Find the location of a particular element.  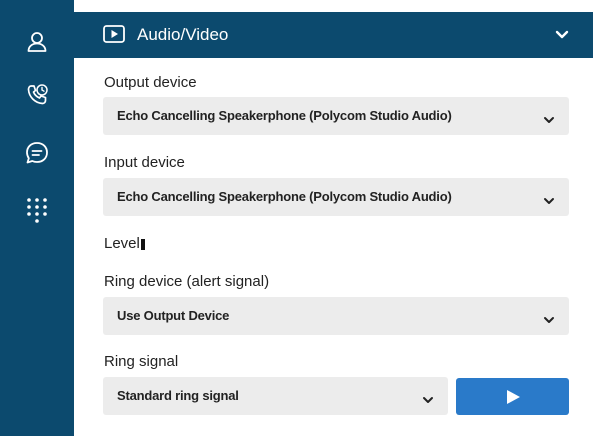

video-play-icon is located at coordinates (114, 36).